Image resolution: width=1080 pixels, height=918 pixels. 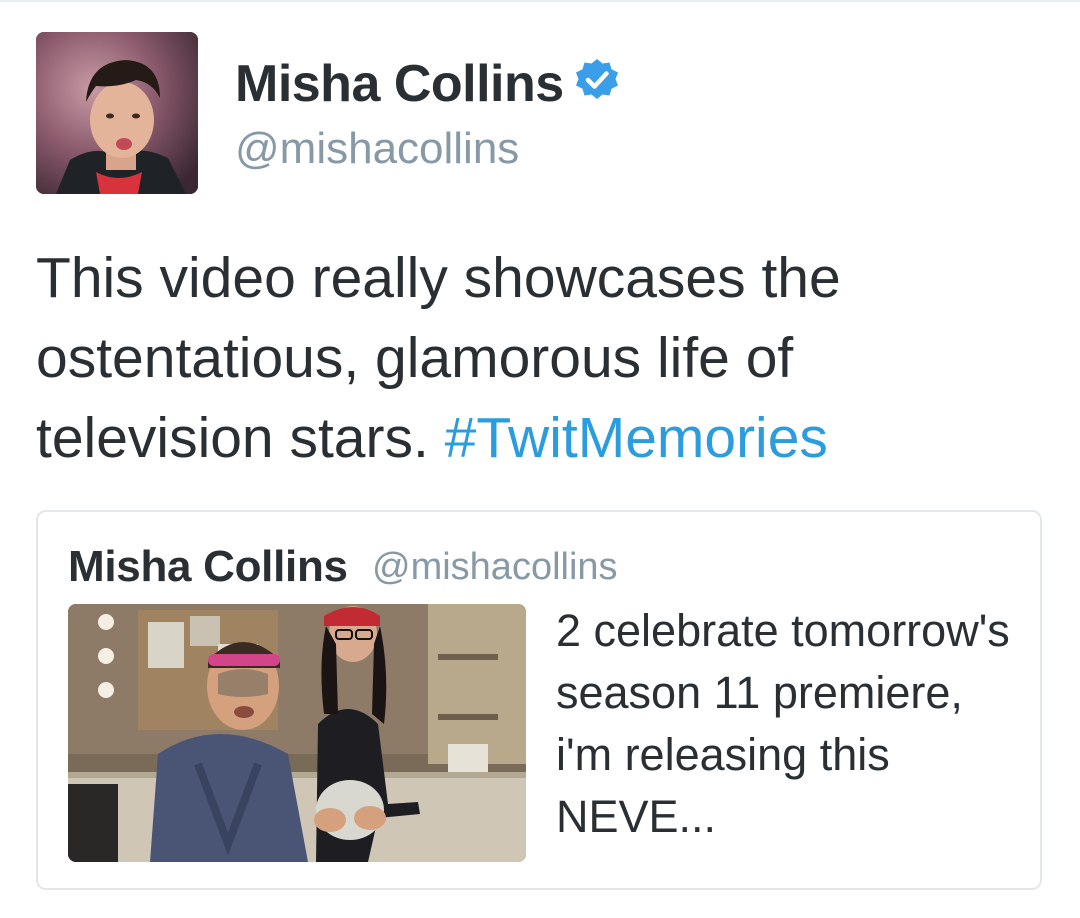 I want to click on avatar, so click(x=117, y=113).